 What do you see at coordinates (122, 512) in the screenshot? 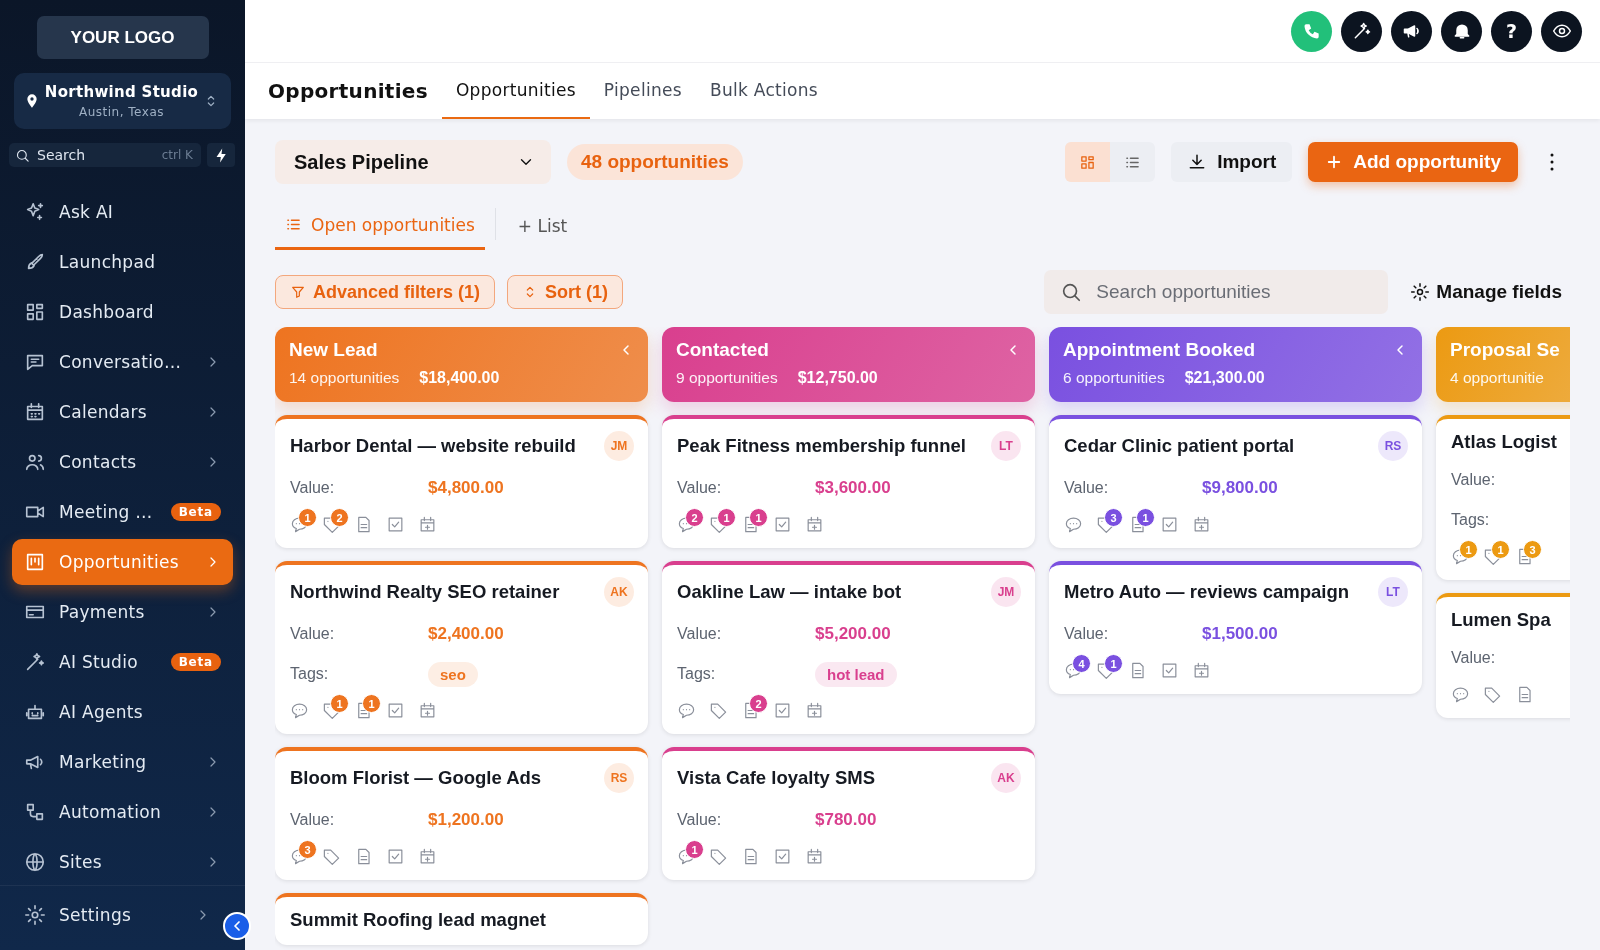
I see `sidebar-item: Meeting … Beta` at bounding box center [122, 512].